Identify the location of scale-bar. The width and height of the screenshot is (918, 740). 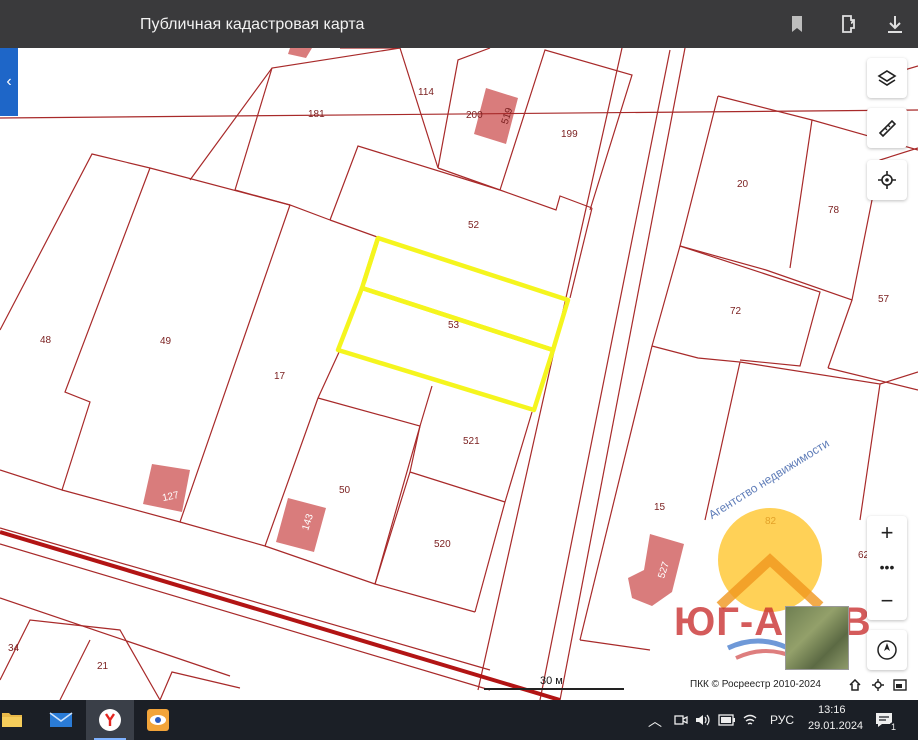
(554, 689).